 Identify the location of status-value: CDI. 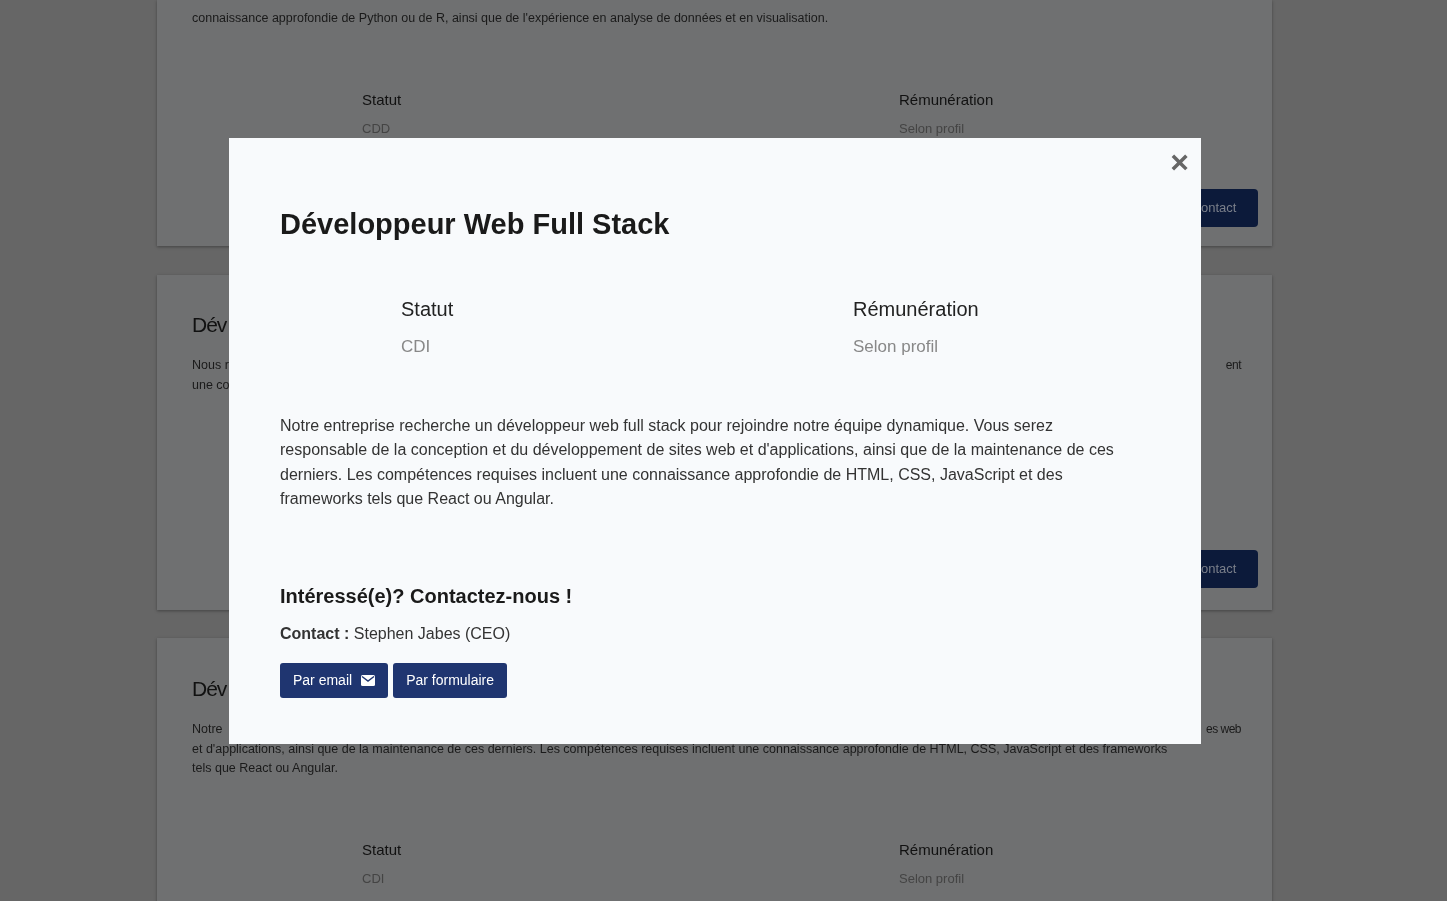
(416, 347).